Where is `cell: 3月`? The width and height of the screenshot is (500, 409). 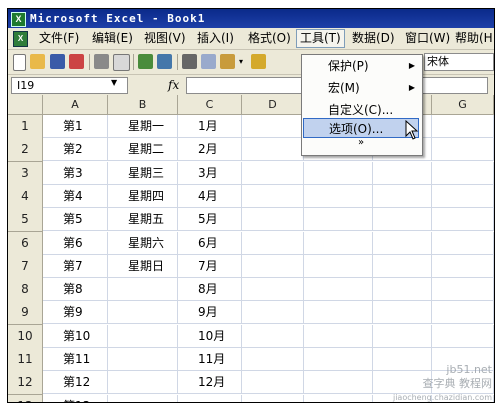 cell: 3月 is located at coordinates (210, 173).